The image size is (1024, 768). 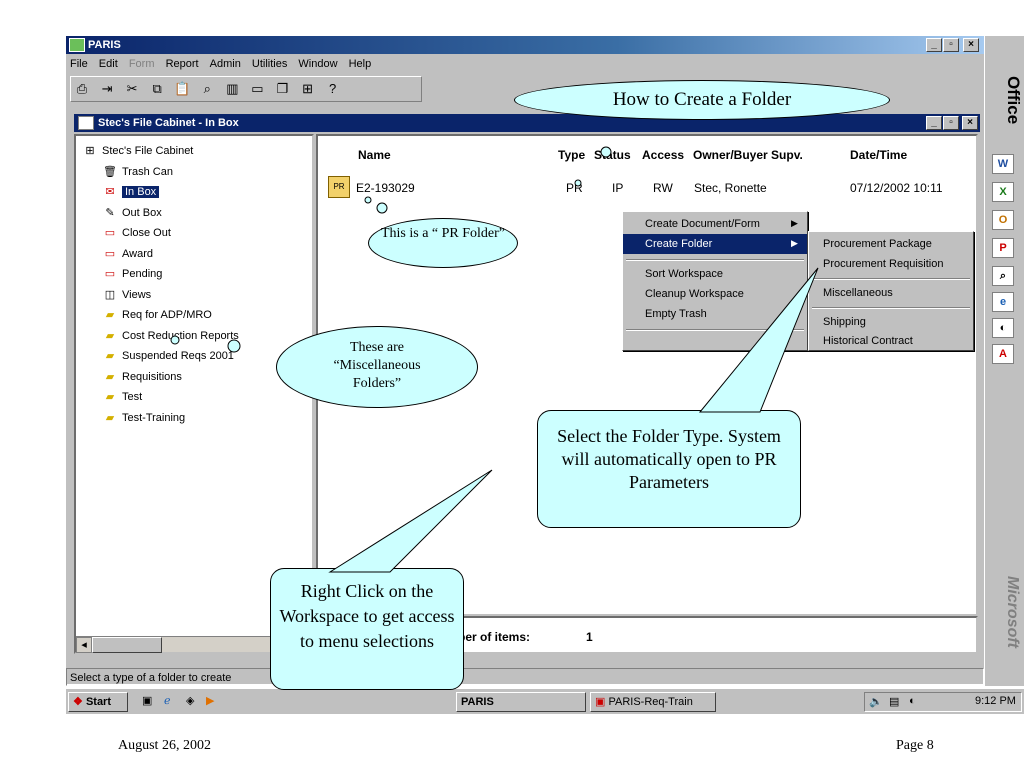 I want to click on menu-window: Window, so click(x=317, y=64).